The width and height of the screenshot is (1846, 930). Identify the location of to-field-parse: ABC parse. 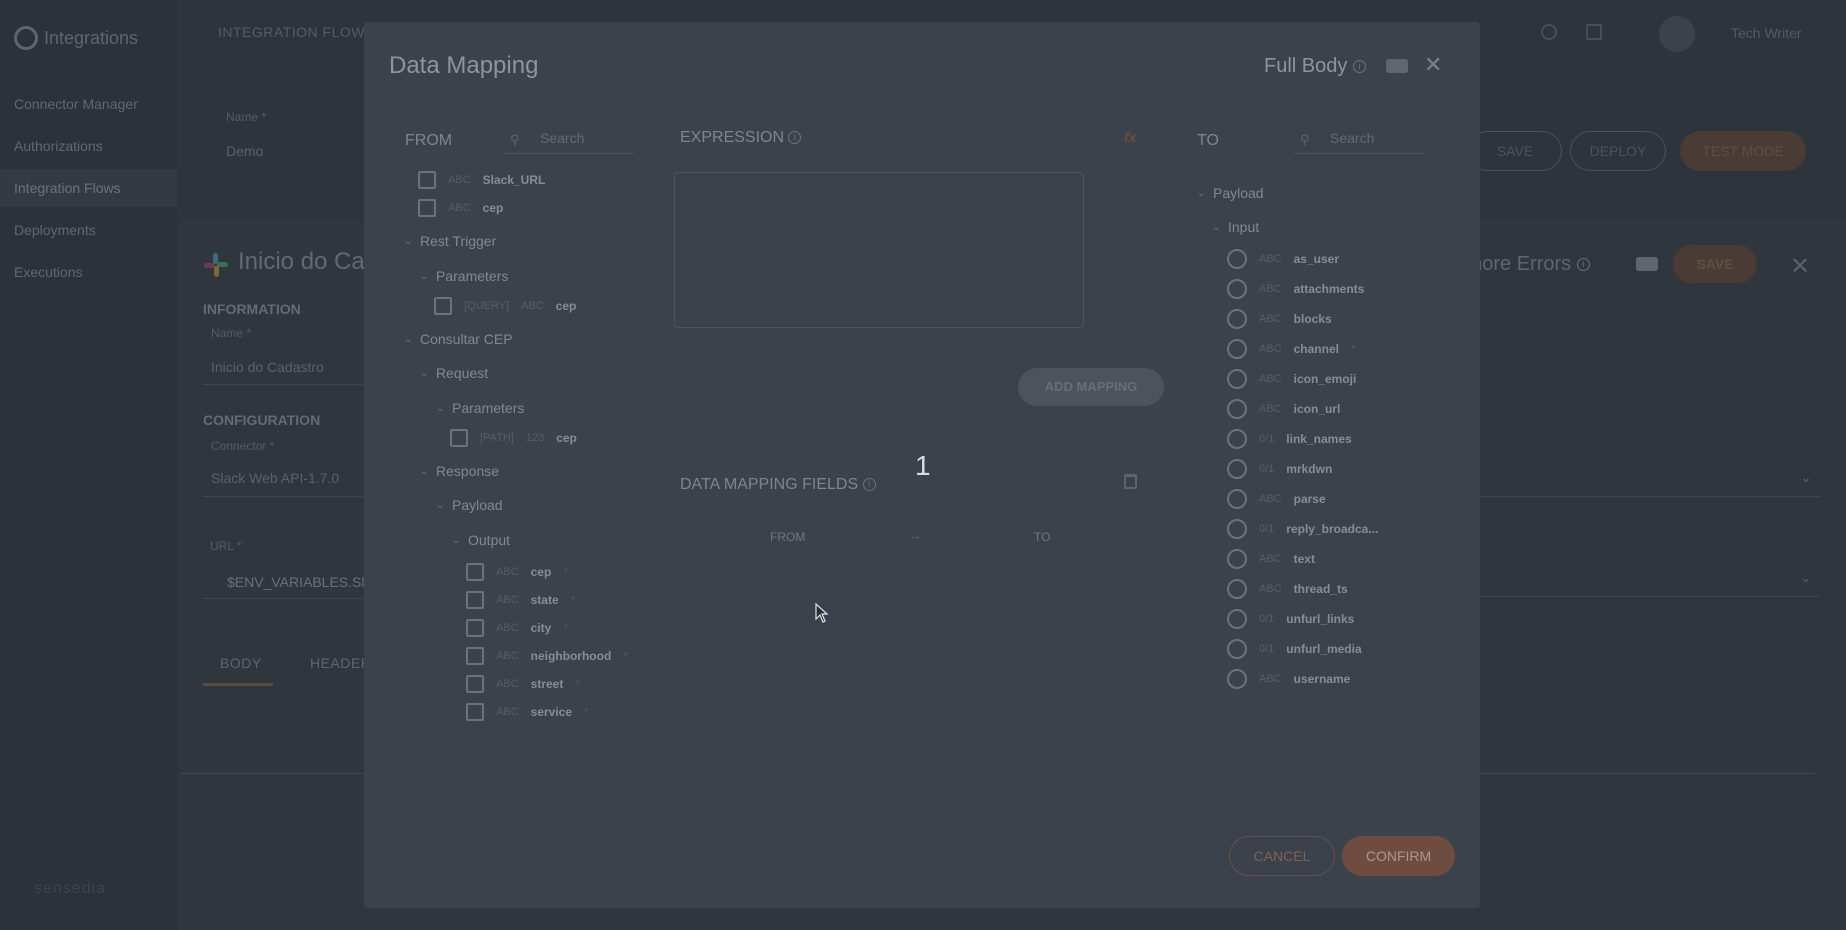
(1282, 499).